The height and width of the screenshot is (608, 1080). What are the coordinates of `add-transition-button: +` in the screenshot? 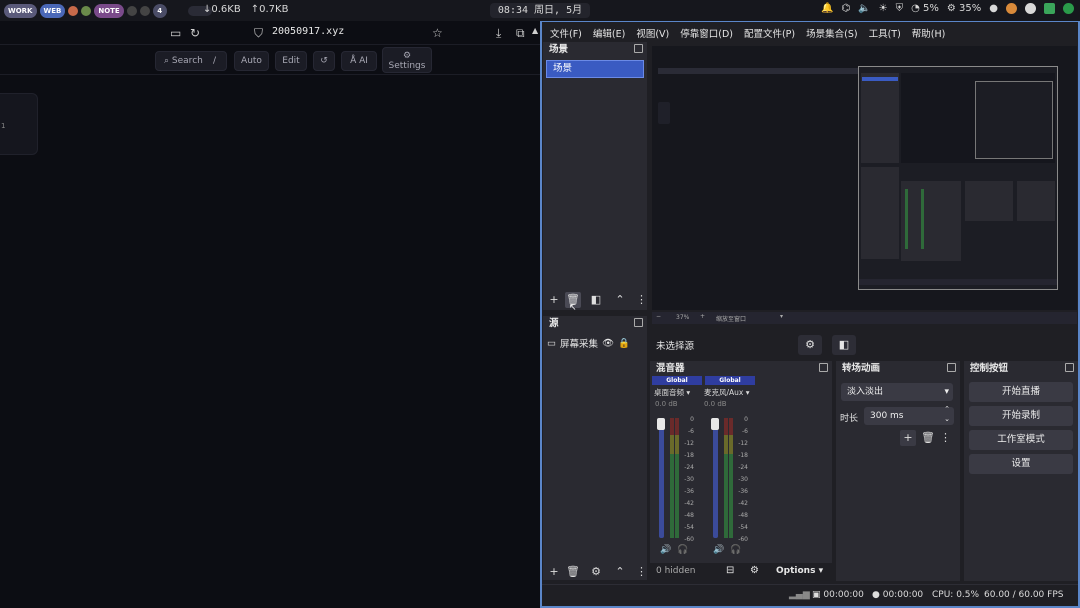 It's located at (908, 438).